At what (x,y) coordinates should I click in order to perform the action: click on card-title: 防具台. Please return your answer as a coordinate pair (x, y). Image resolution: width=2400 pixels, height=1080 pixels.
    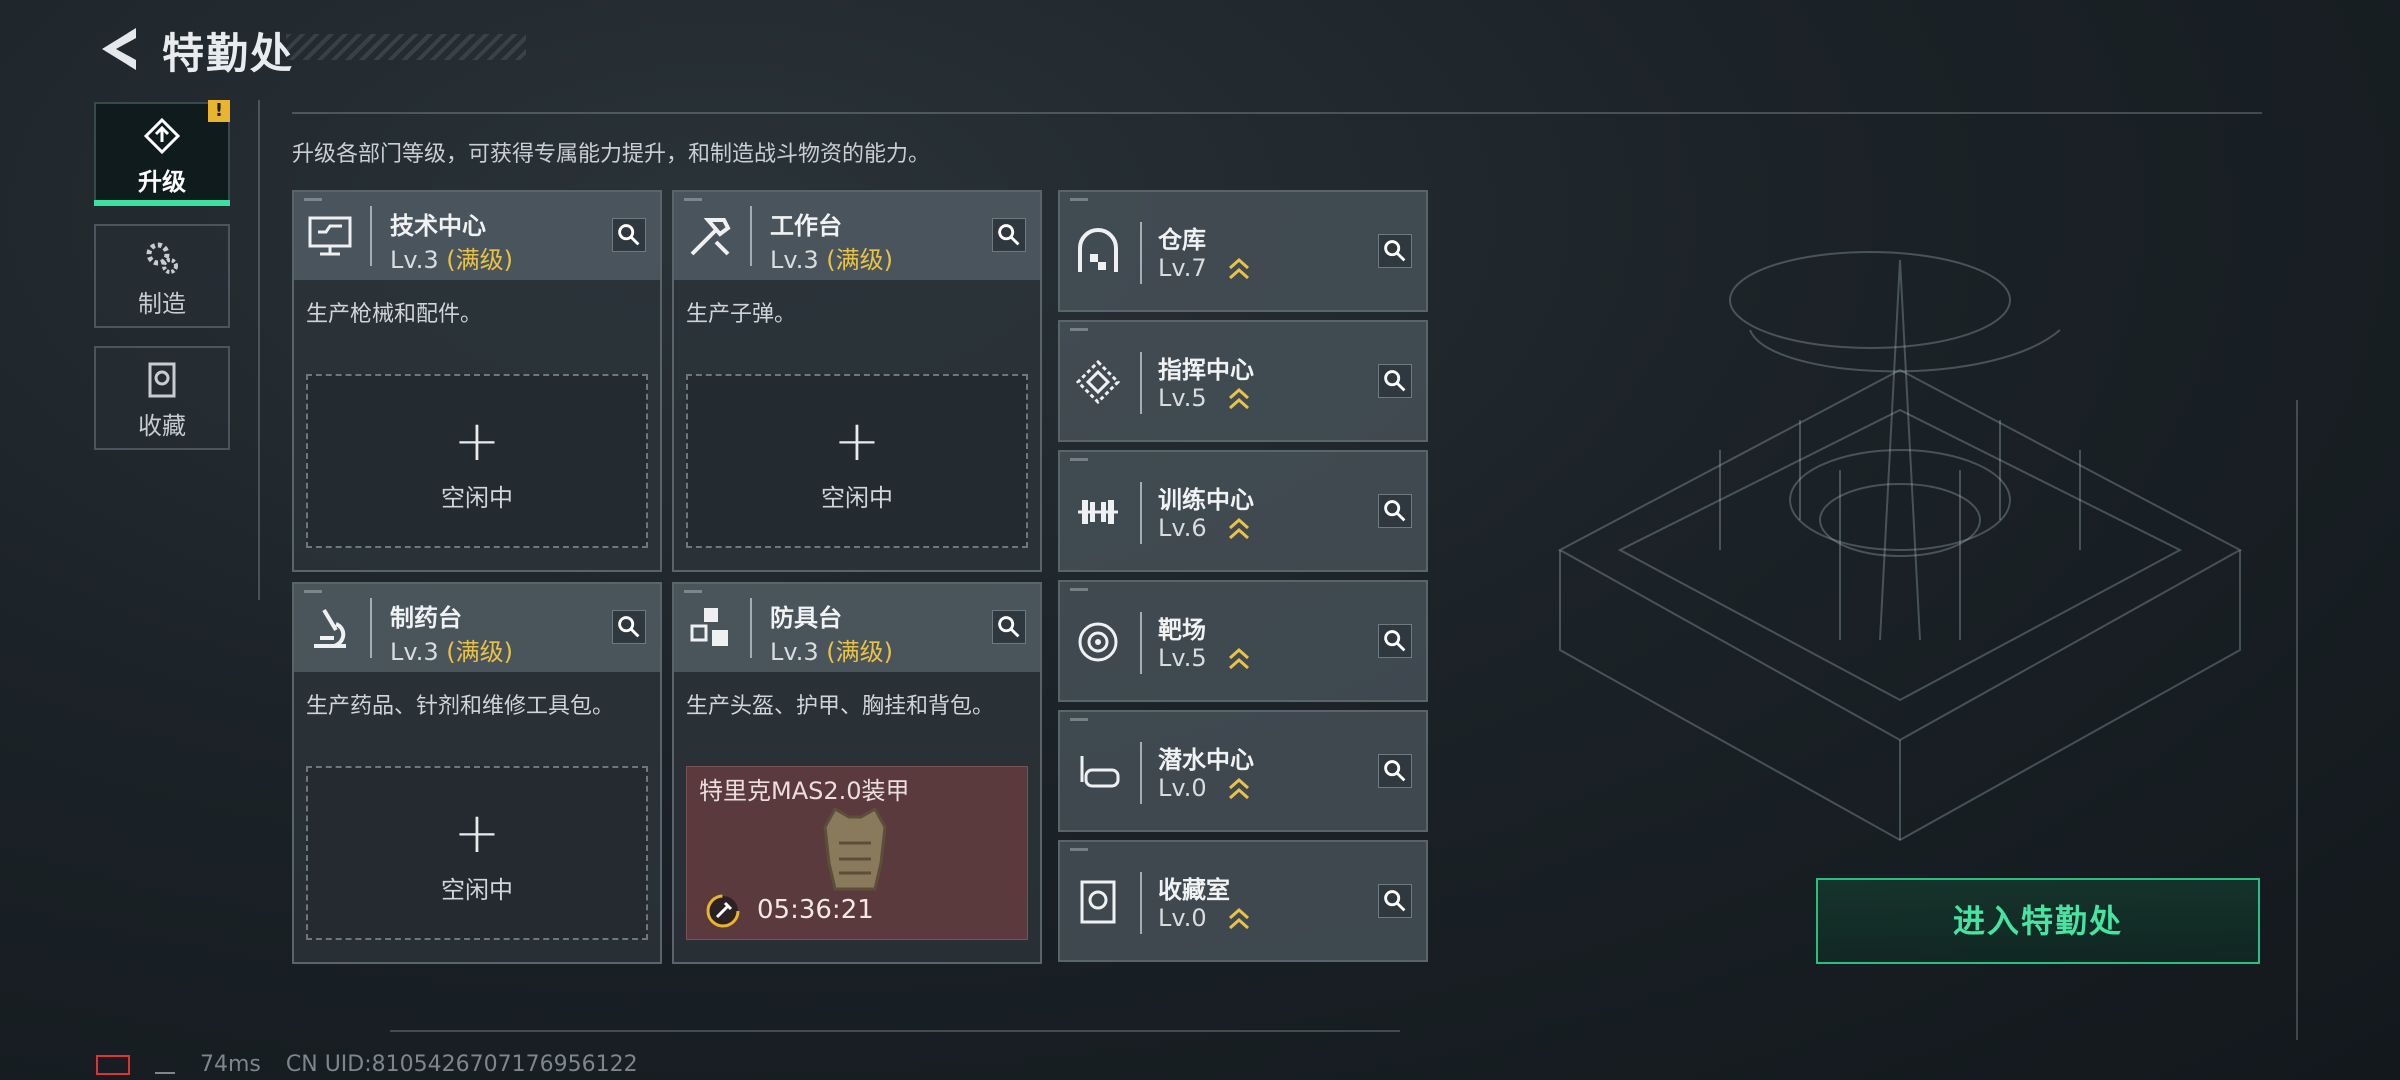
    Looking at the image, I should click on (806, 618).